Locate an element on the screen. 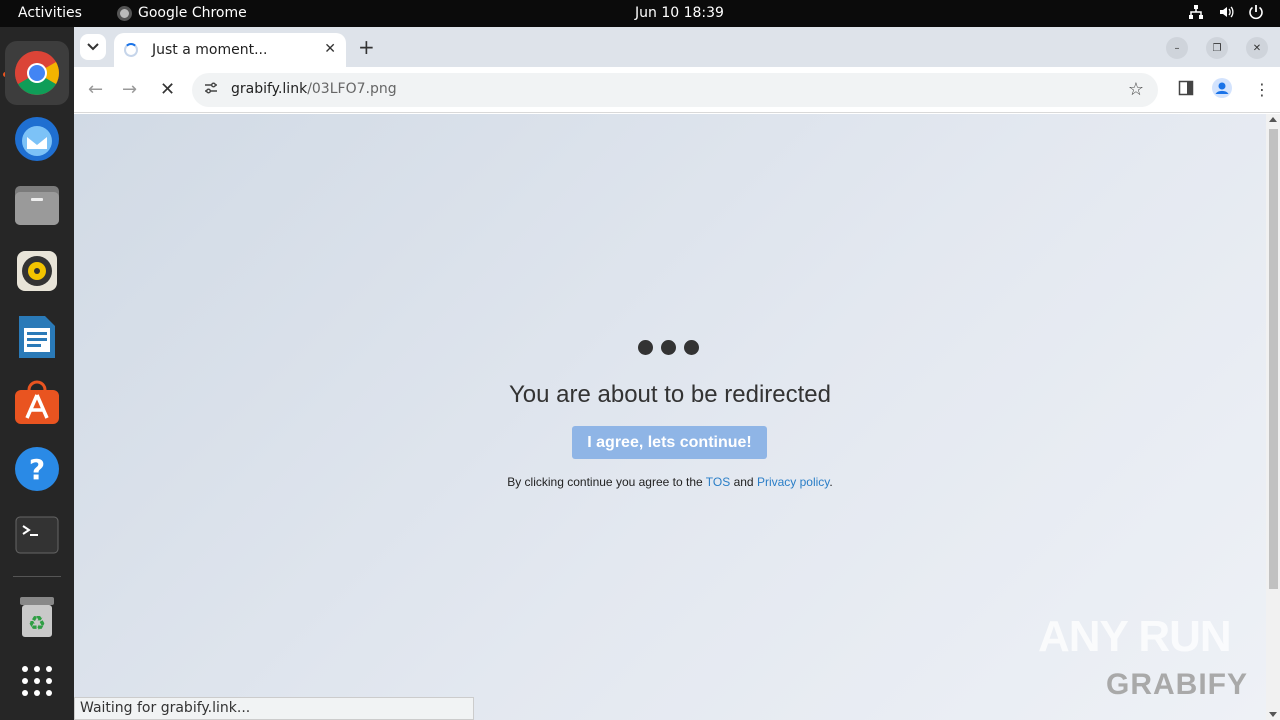 The image size is (1280, 720). dock-help: ? is located at coordinates (37, 469).